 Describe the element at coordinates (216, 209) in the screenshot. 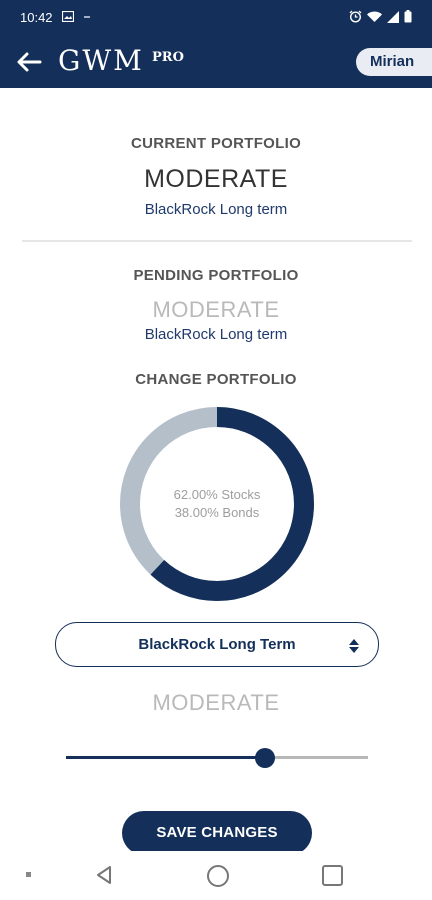

I see `current-portfolio-provider: BlackRock Long term` at that location.